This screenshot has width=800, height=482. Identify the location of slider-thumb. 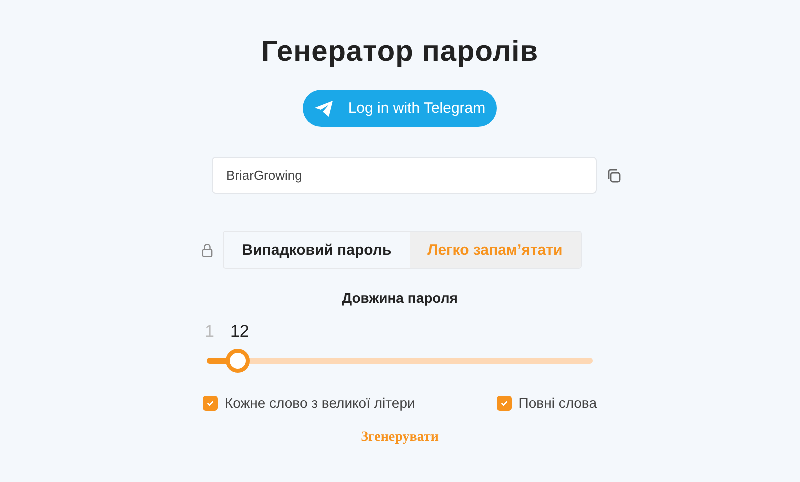
(238, 361).